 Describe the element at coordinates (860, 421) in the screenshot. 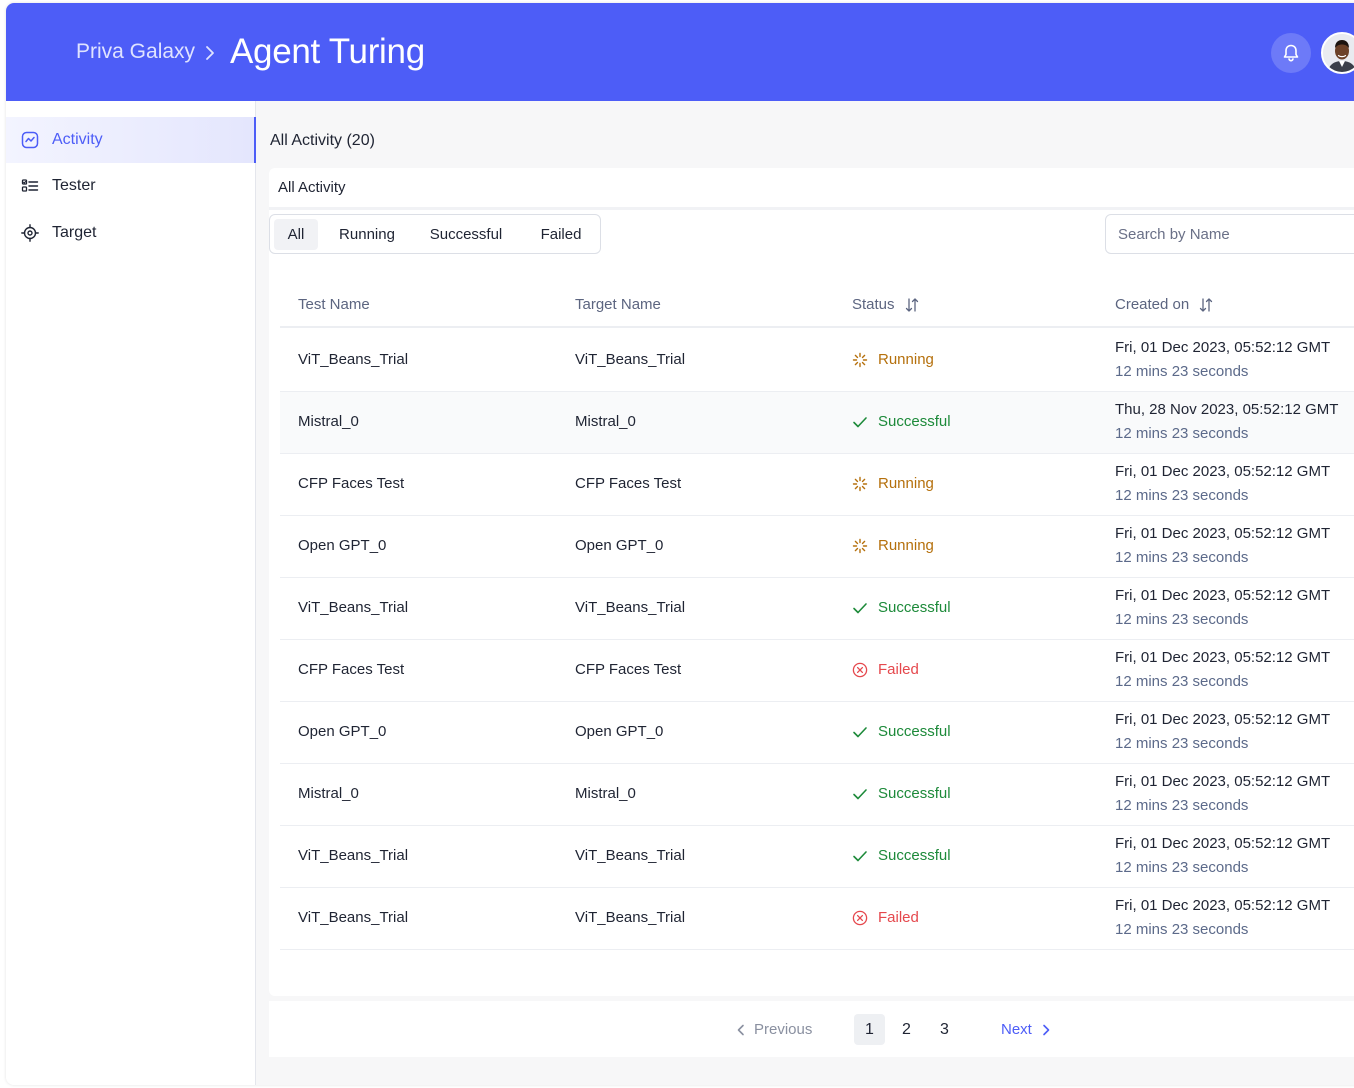

I see `check-icon` at that location.